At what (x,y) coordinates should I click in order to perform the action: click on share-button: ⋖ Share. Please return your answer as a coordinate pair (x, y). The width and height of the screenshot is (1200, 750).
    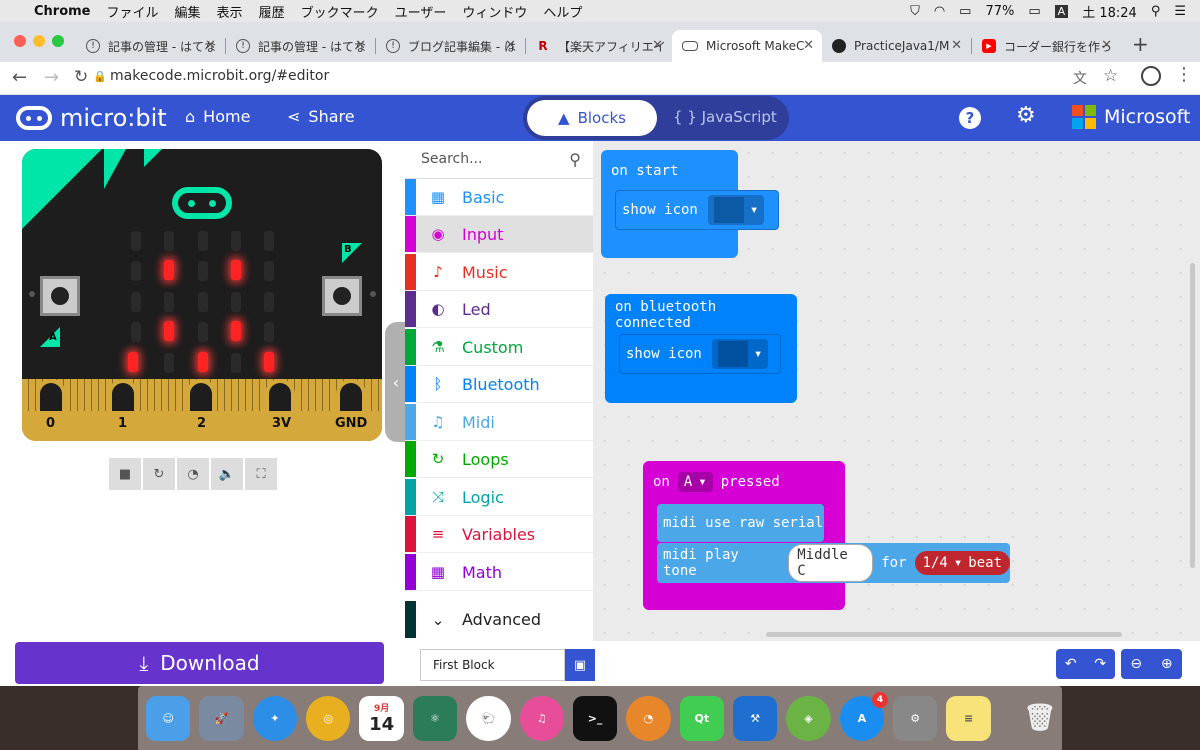
    Looking at the image, I should click on (321, 116).